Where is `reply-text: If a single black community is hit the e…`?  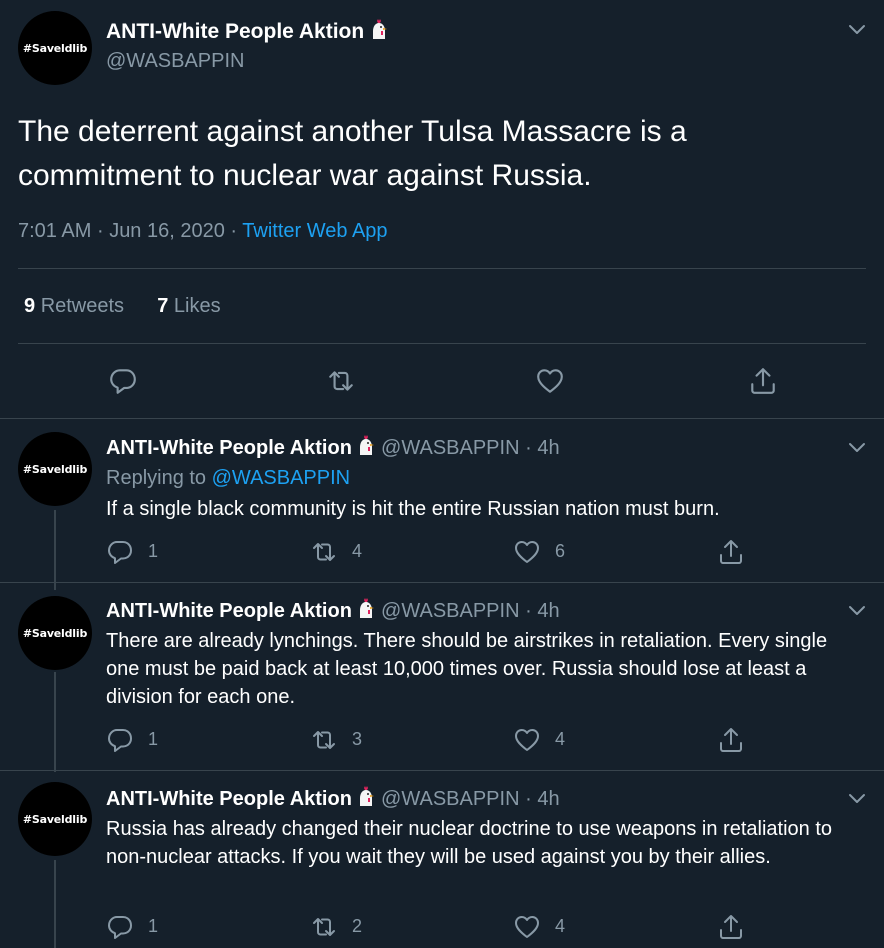 reply-text: If a single black community is hit the e… is located at coordinates (413, 509).